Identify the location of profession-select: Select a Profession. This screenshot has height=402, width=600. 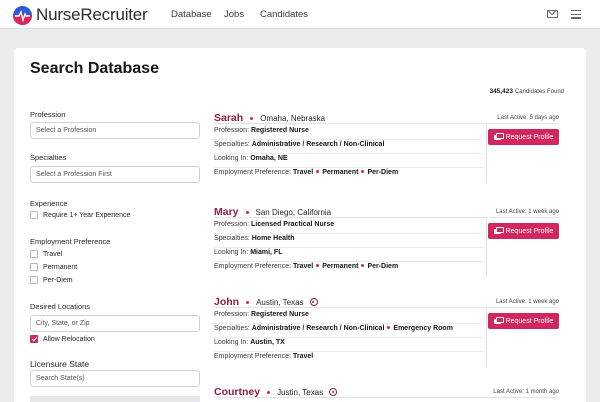
(115, 130).